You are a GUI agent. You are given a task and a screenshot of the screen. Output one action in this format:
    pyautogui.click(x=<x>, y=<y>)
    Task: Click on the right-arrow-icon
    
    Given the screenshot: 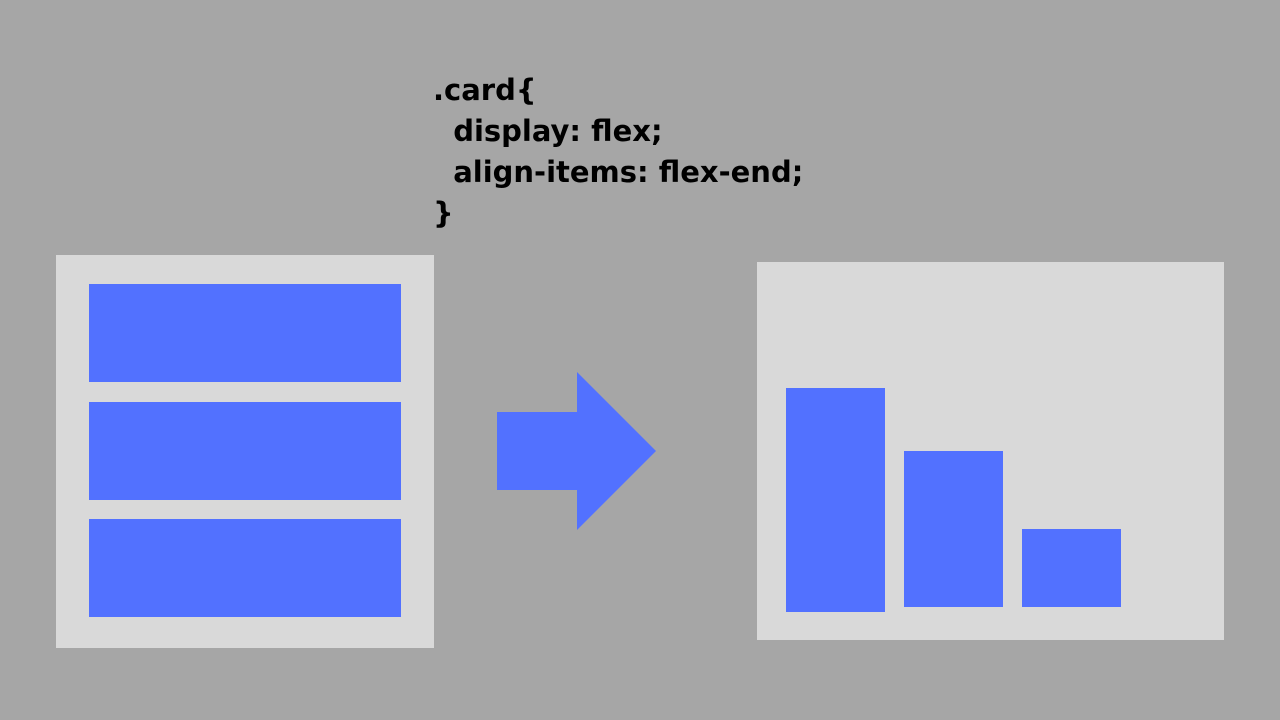 What is the action you would take?
    pyautogui.click(x=576, y=451)
    